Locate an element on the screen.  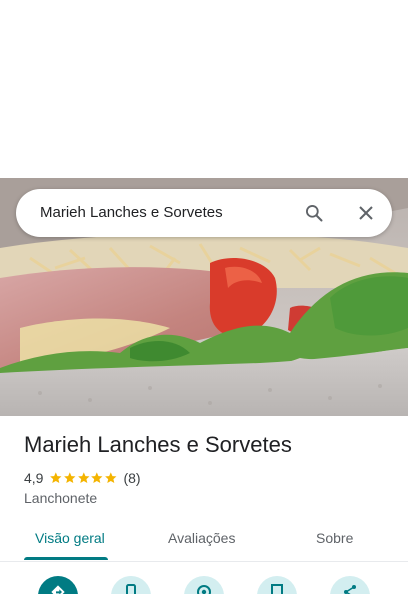
tab-reviews: Avaliações is located at coordinates (201, 538).